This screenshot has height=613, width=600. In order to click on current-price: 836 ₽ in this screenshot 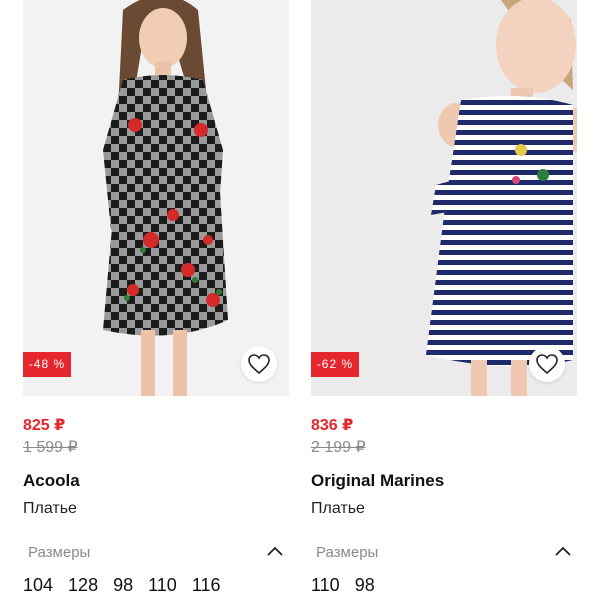, I will do `click(332, 425)`.